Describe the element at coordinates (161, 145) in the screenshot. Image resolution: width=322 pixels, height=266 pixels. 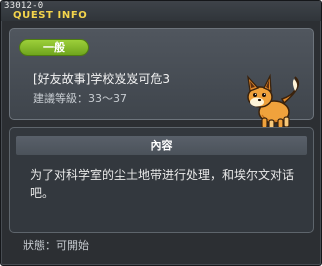
I see `description-header: 內容` at that location.